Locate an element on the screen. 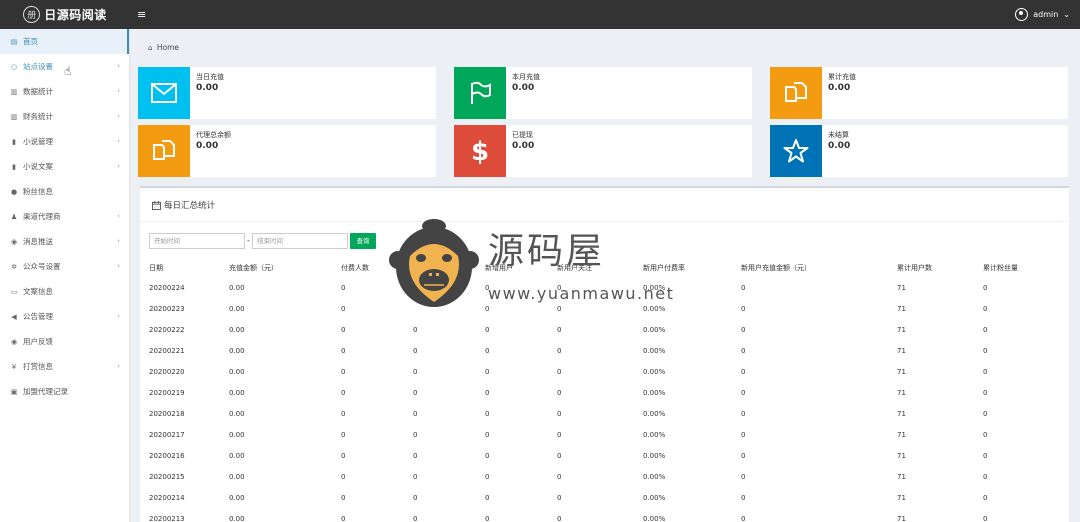 The image size is (1080, 522). bullhorn-icon: ◀ is located at coordinates (14, 316).